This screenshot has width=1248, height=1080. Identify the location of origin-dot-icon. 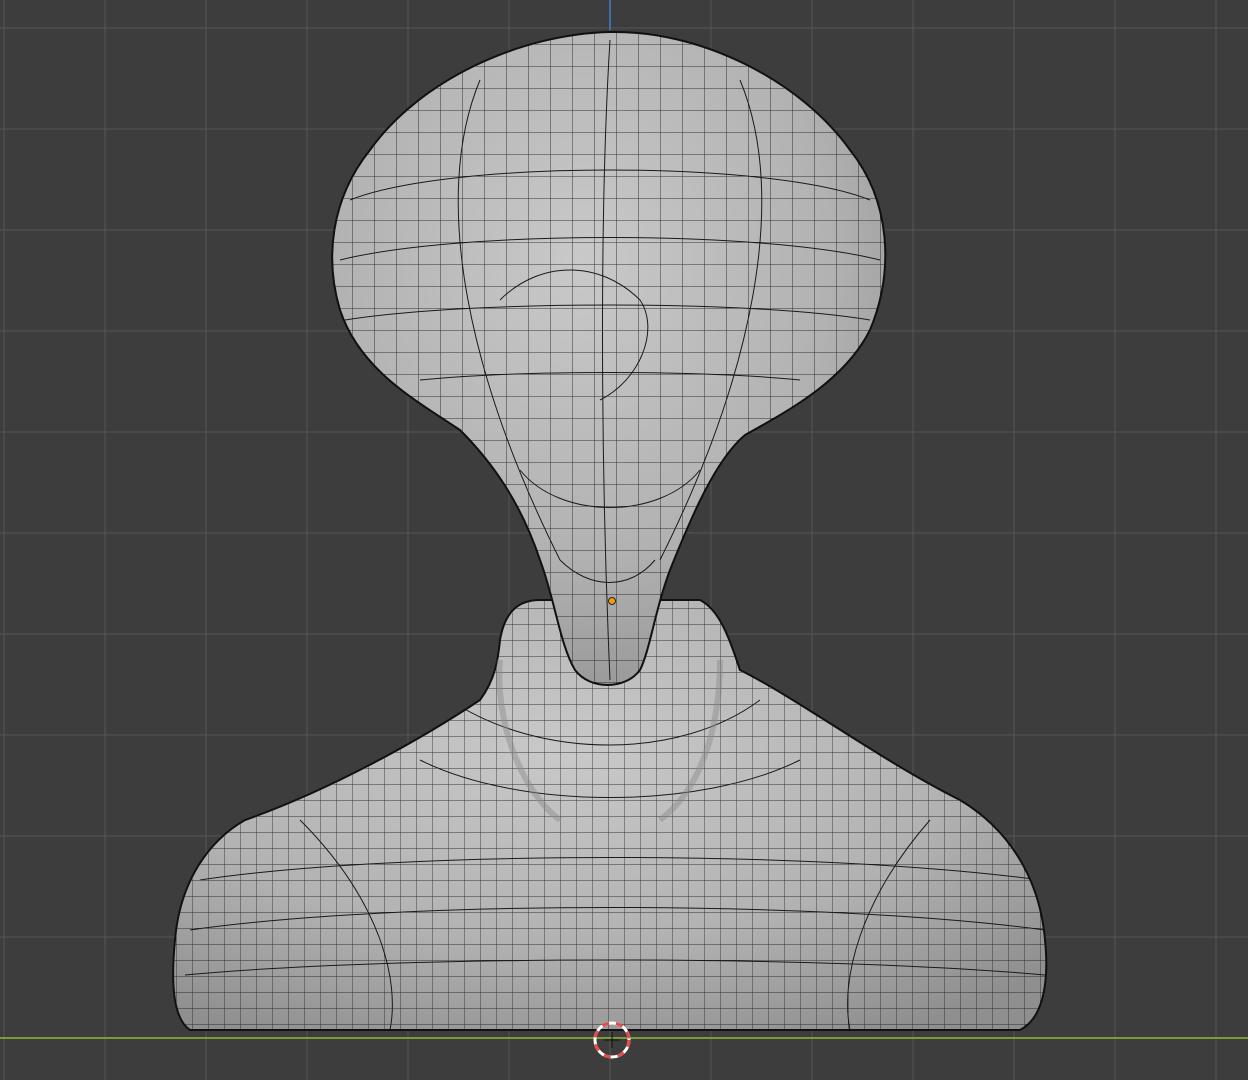
(612, 601).